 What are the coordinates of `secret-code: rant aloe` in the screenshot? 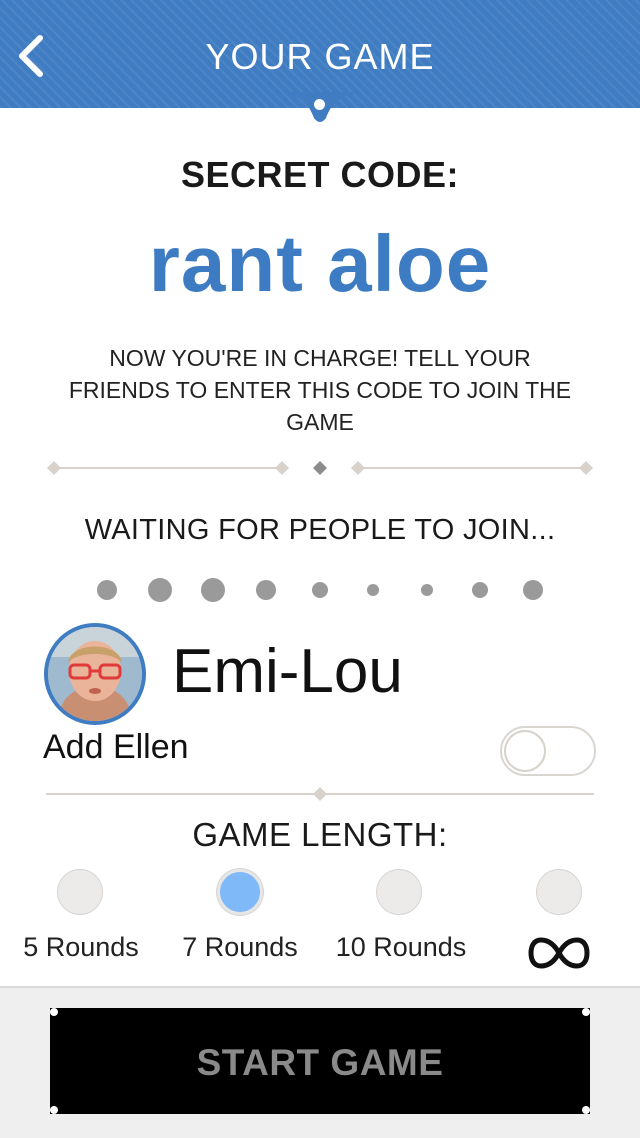 It's located at (320, 263).